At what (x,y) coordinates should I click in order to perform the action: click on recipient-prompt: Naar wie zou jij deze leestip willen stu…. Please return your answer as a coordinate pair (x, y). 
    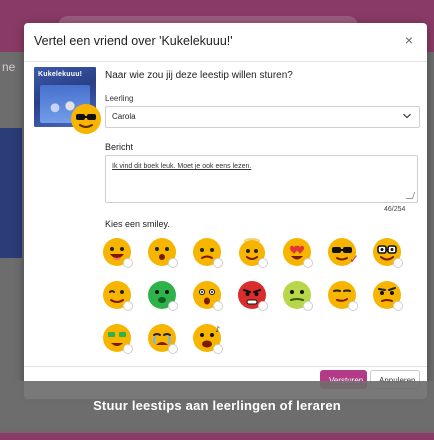
    Looking at the image, I should click on (199, 75).